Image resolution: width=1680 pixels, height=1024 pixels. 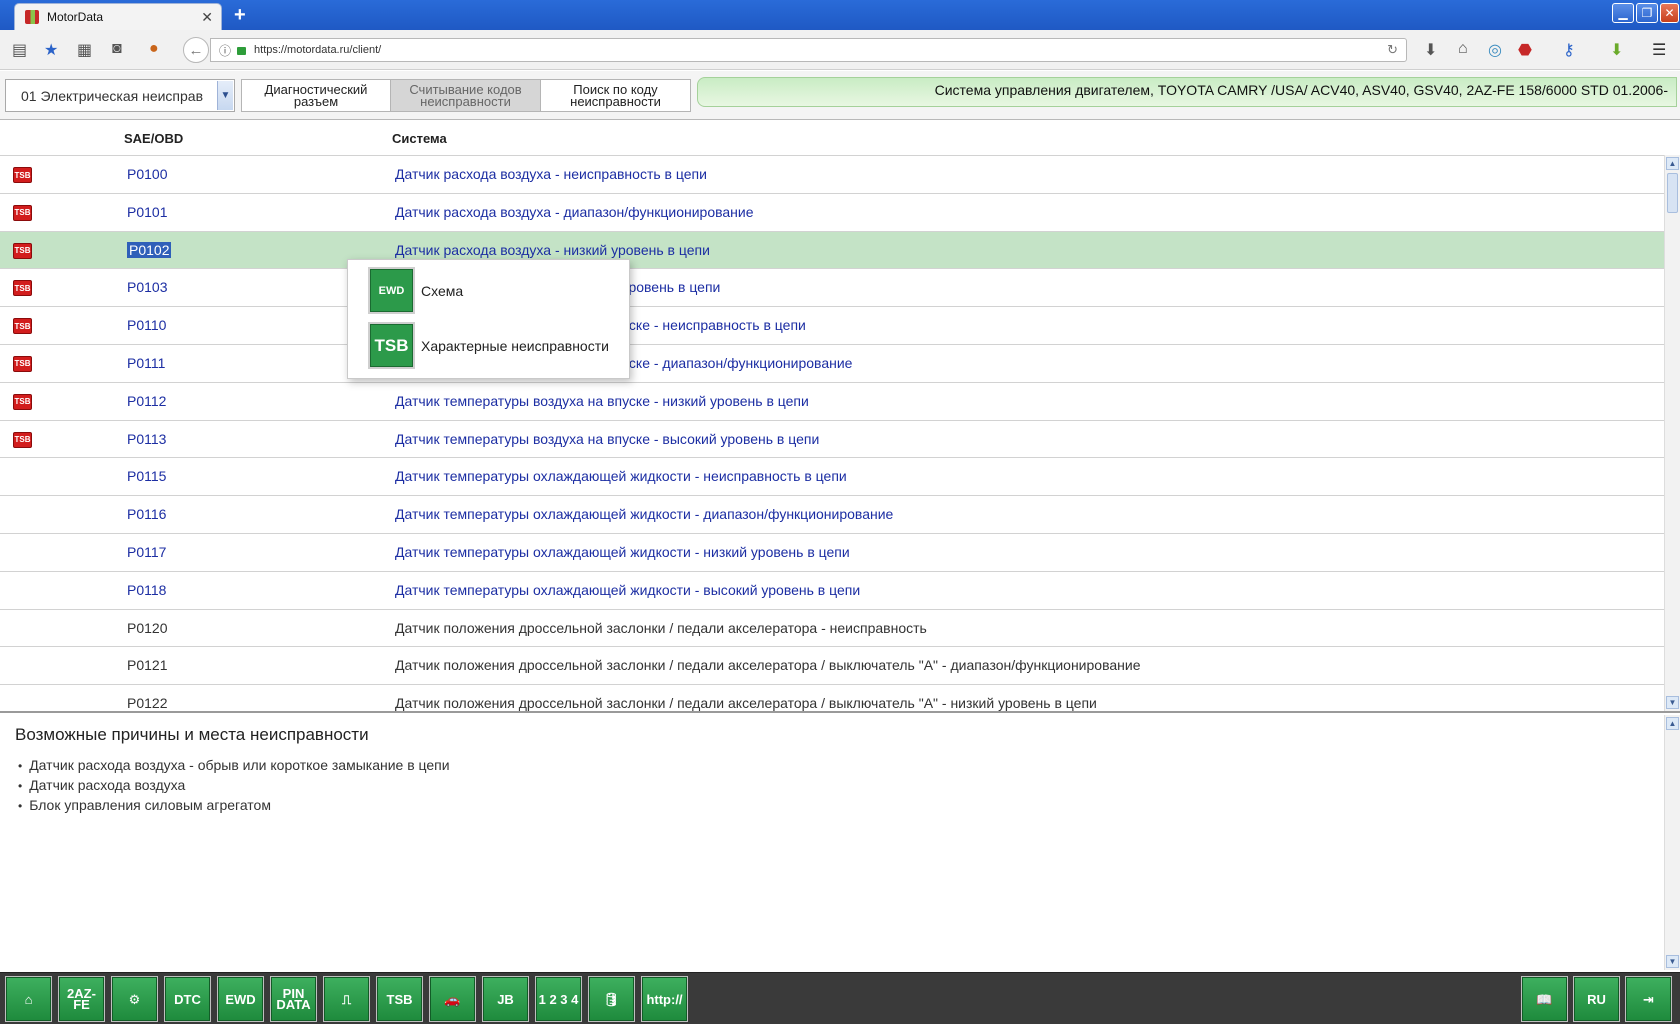 I want to click on dtc-code: P0115, so click(x=146, y=476).